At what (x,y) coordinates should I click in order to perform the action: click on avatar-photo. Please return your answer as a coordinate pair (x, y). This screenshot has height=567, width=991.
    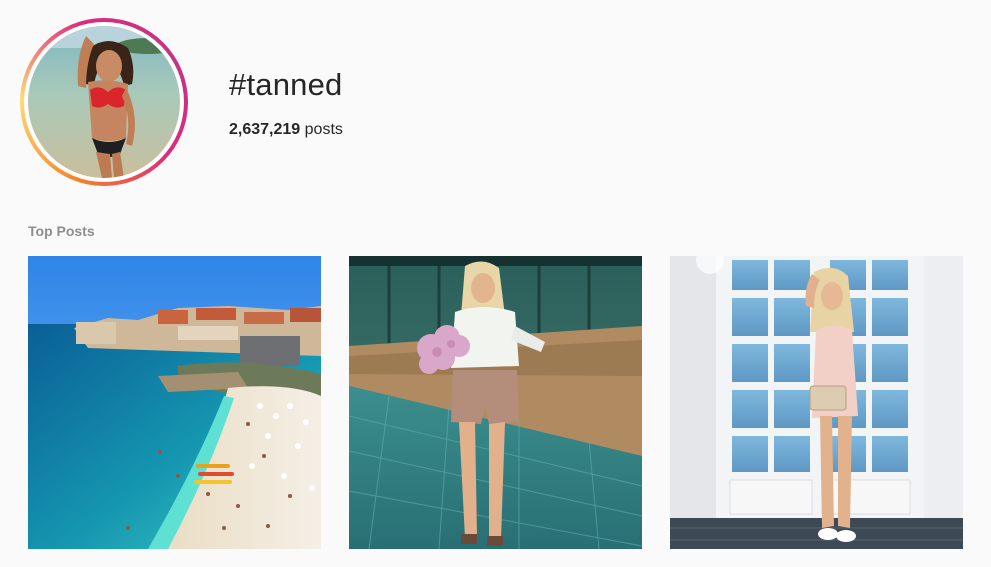
    Looking at the image, I should click on (104, 102).